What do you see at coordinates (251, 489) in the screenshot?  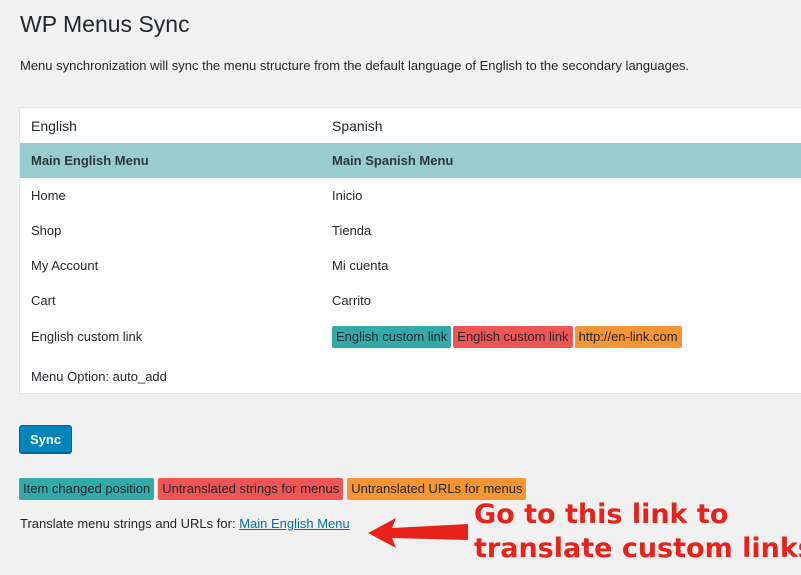 I see `legend-item-untranslated-strings: Untranslated strings for menus` at bounding box center [251, 489].